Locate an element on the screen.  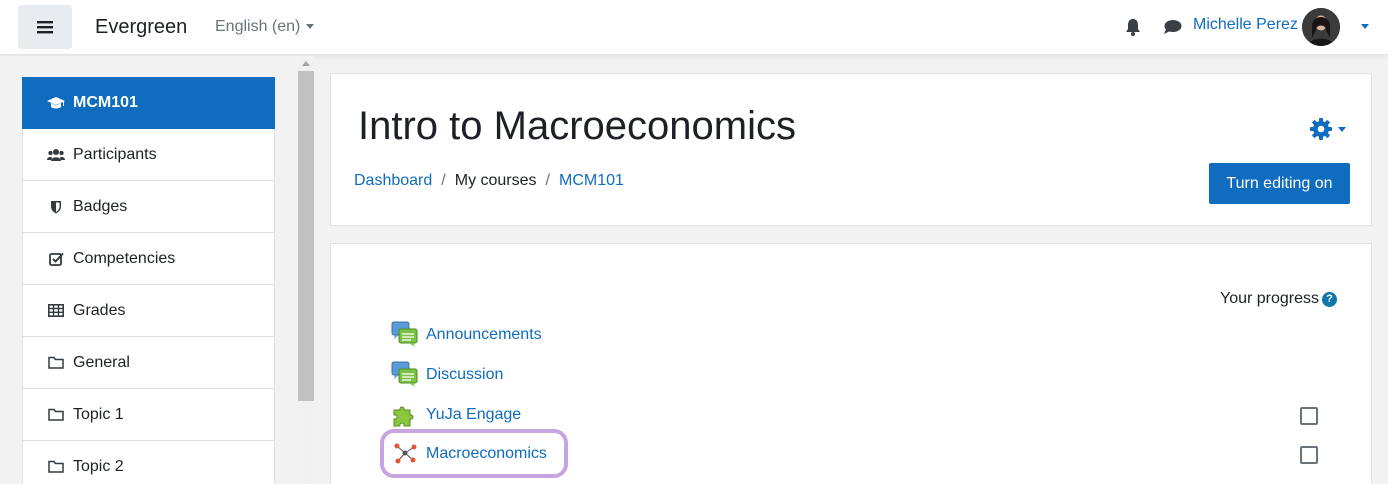
activity-macroeconomics: Macroeconomics is located at coordinates (469, 453).